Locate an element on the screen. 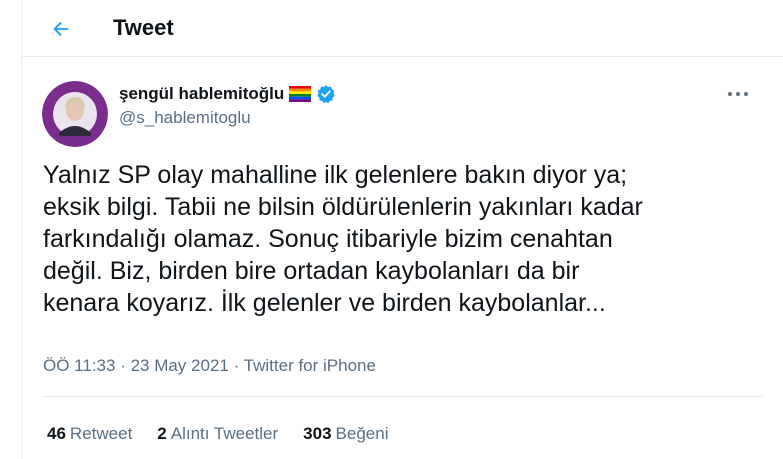 Image resolution: width=783 pixels, height=459 pixels. likes-stat: 303 Beğeni is located at coordinates (345, 434).